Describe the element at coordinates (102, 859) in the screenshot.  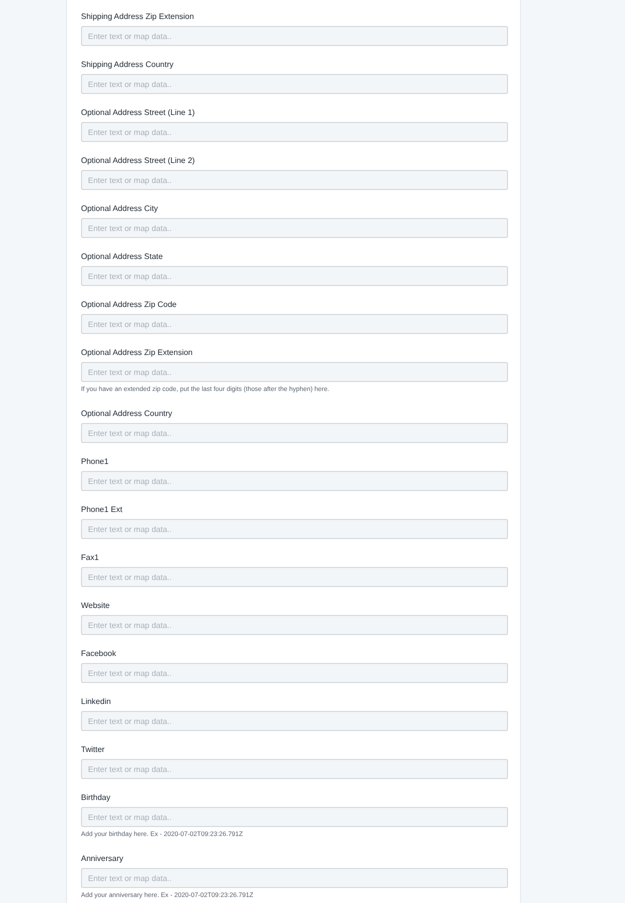
I see `field-label: Anniversary` at that location.